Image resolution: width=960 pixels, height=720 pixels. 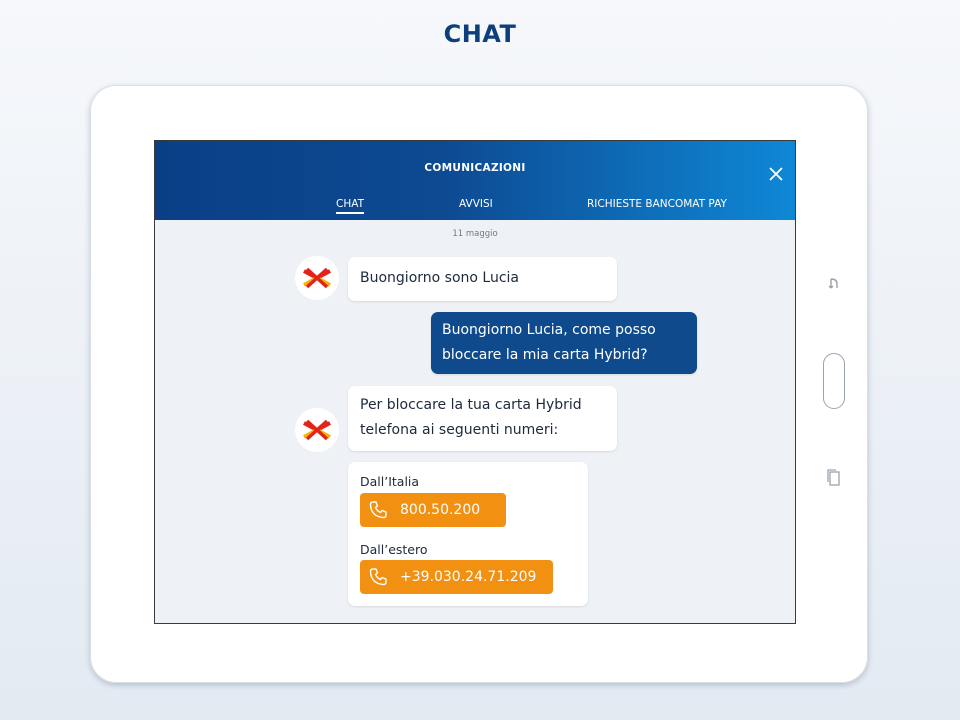 I want to click on header-title: COMUNICAZIONI, so click(x=475, y=168).